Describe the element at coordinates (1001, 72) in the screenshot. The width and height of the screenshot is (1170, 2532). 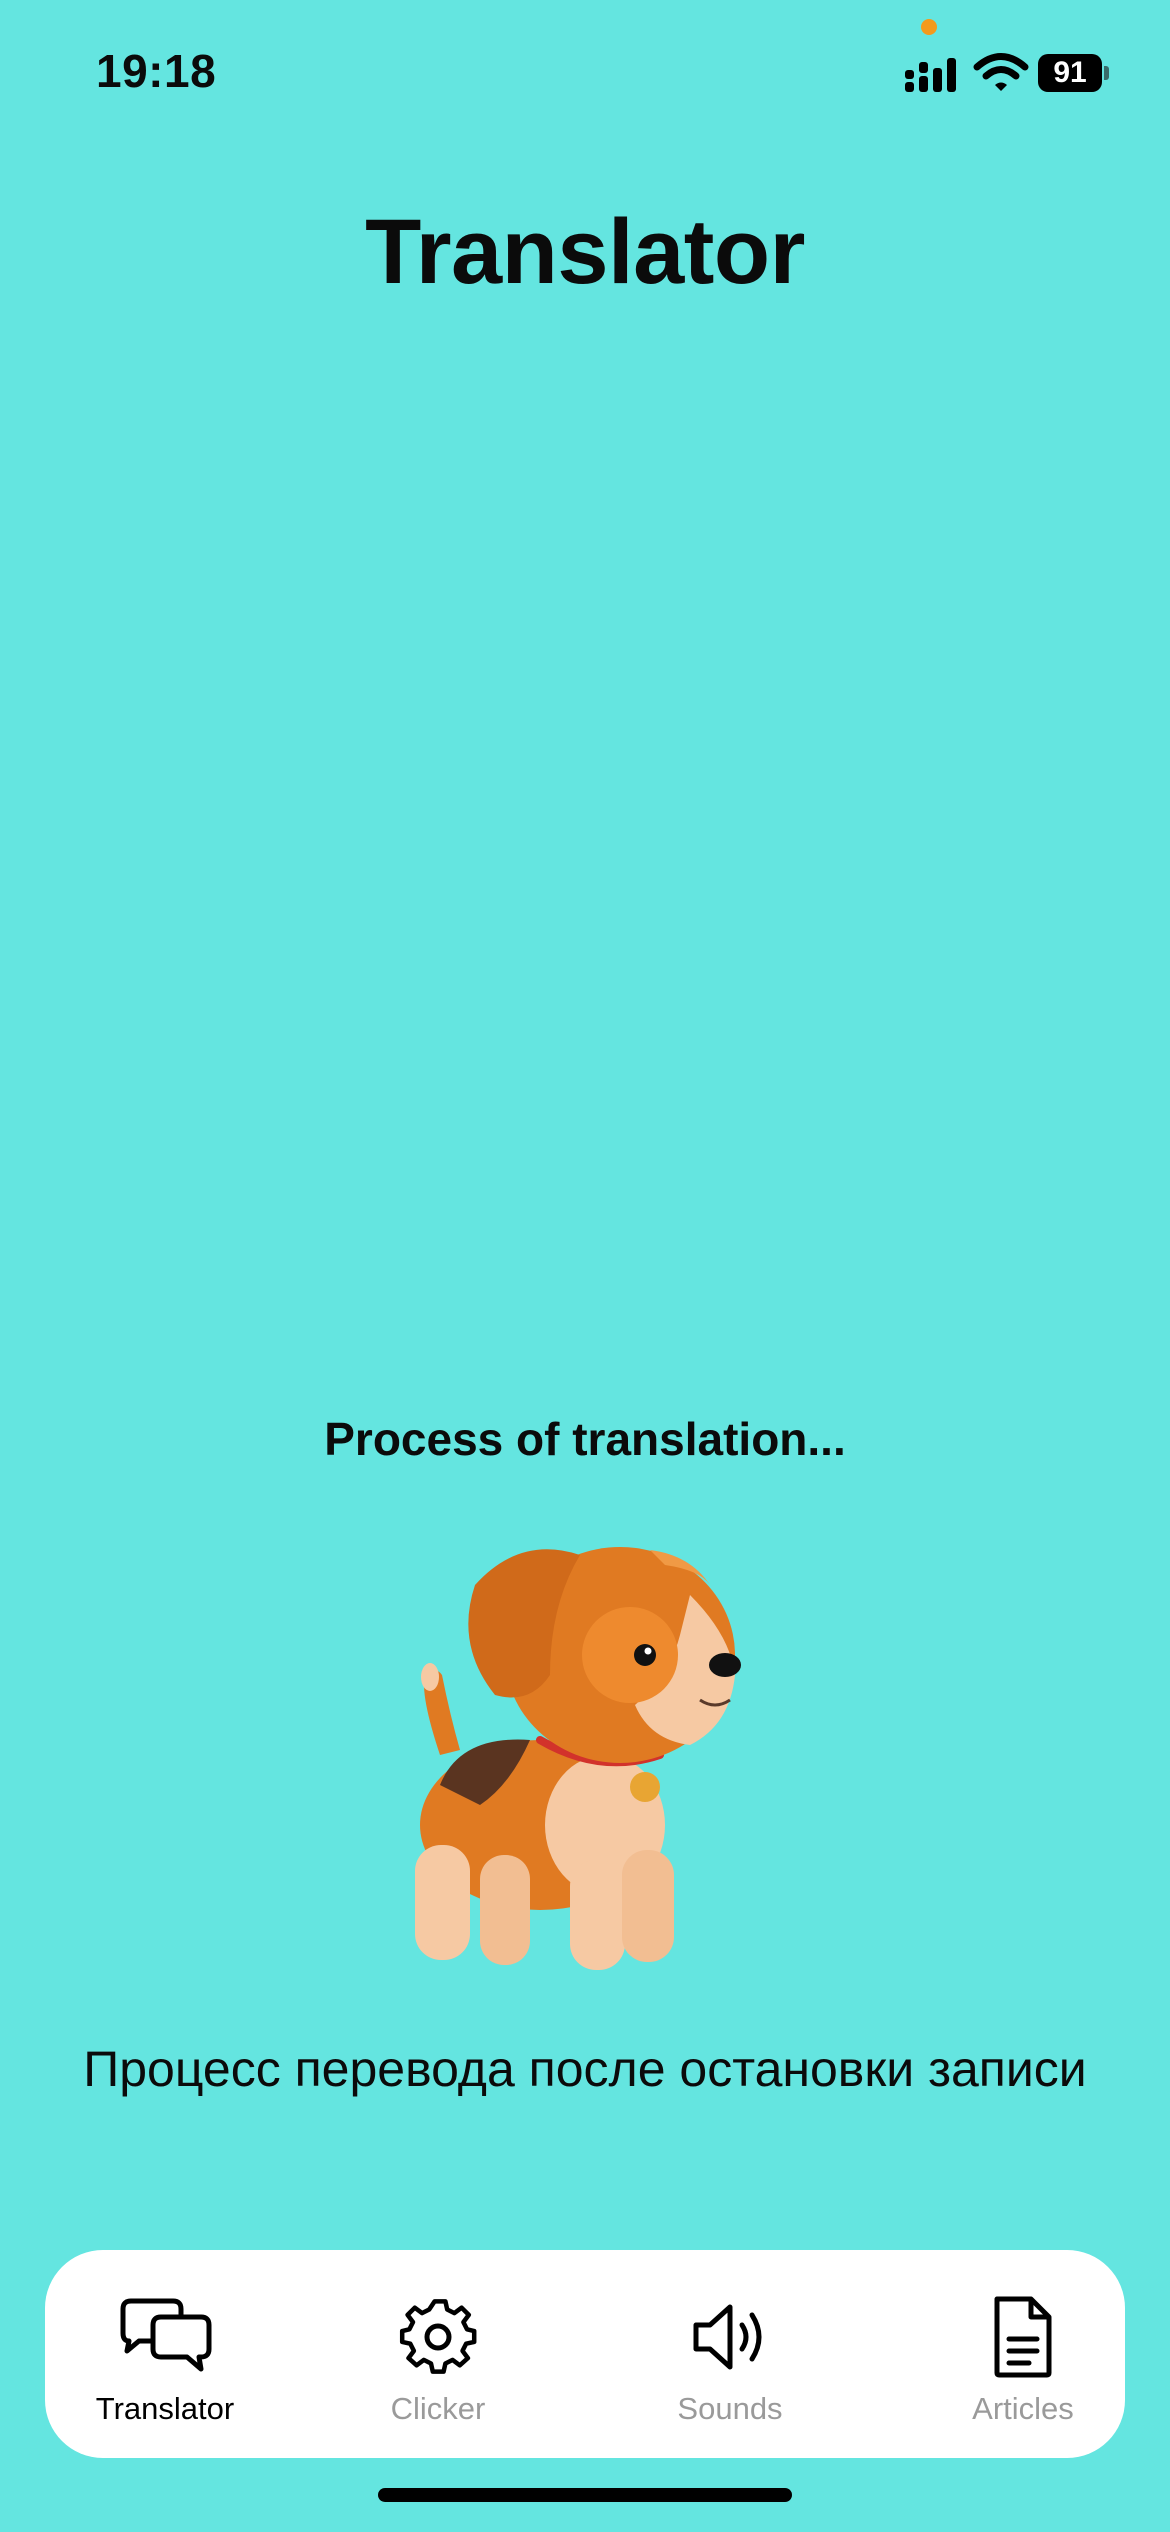
I see `wifi-icon` at that location.